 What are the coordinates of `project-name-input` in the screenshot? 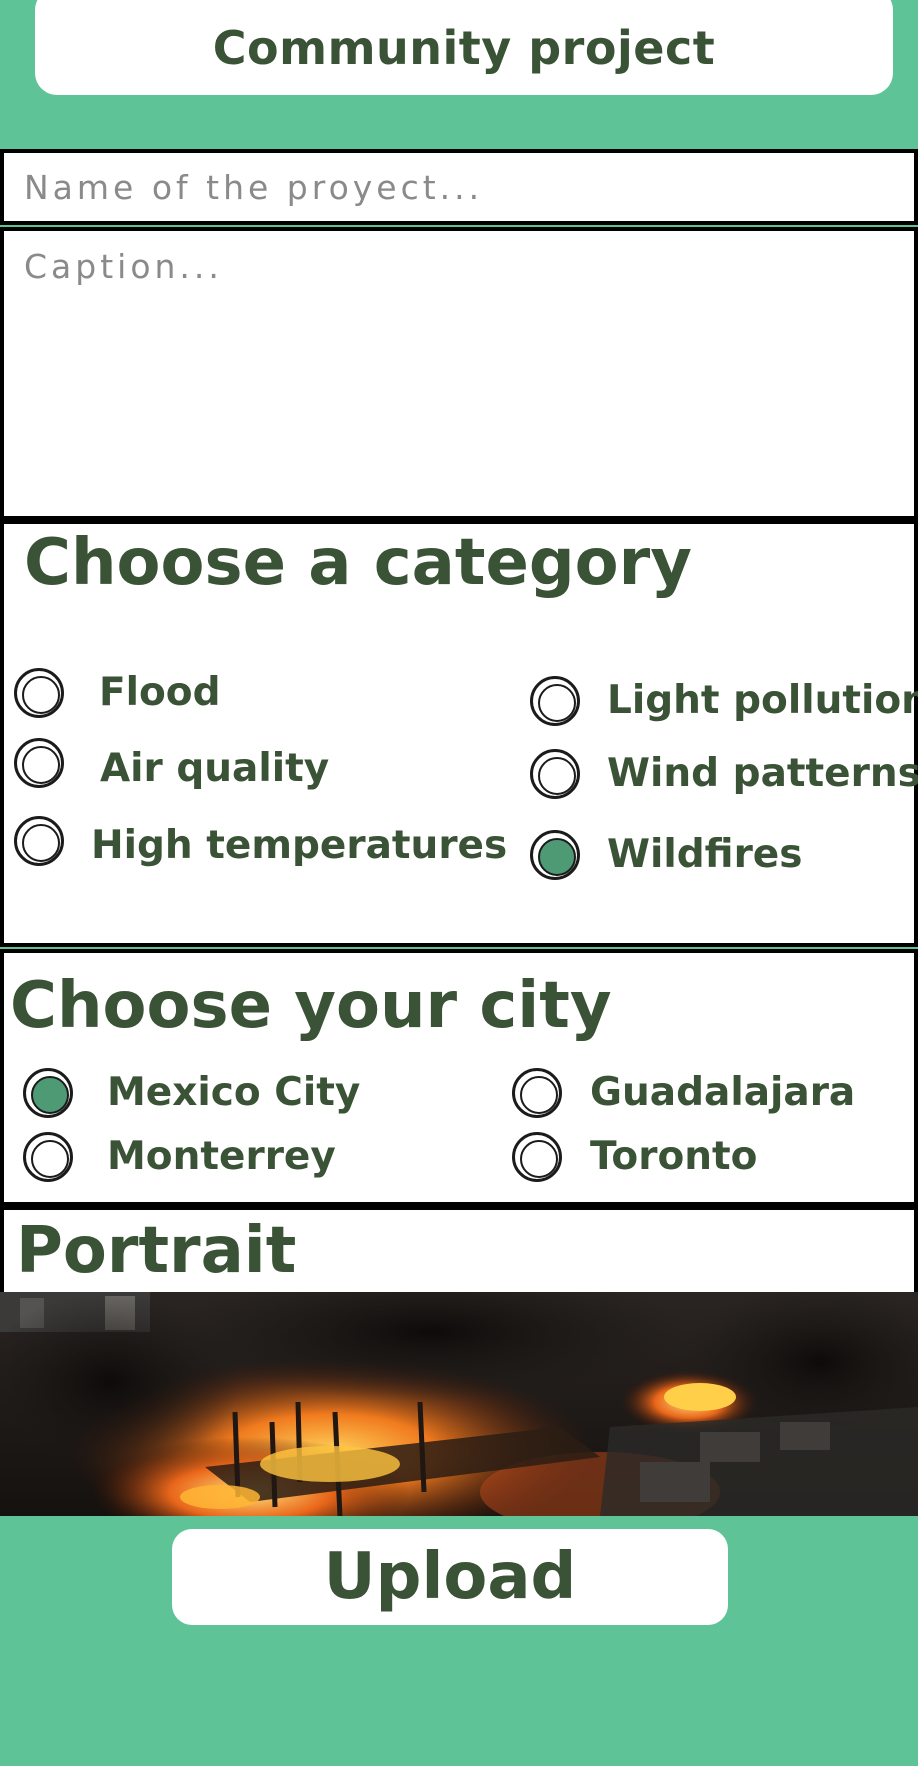 It's located at (459, 187).